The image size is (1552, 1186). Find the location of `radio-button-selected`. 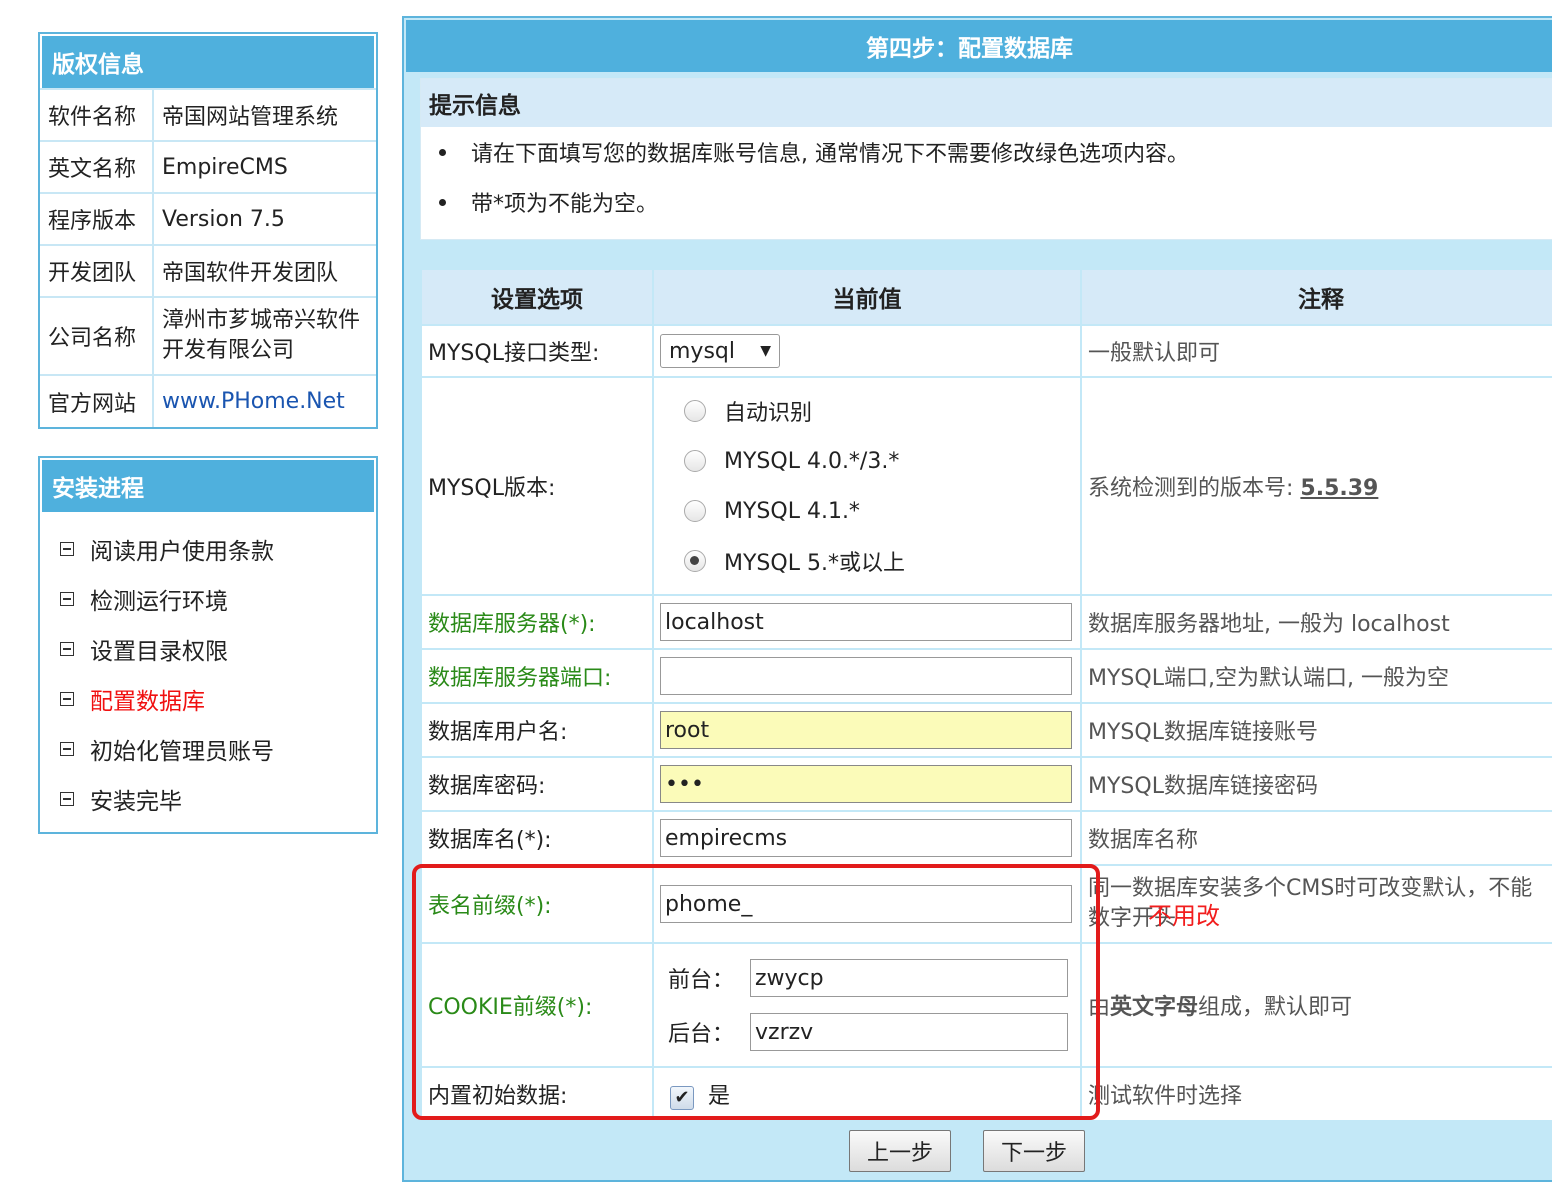

radio-button-selected is located at coordinates (695, 561).